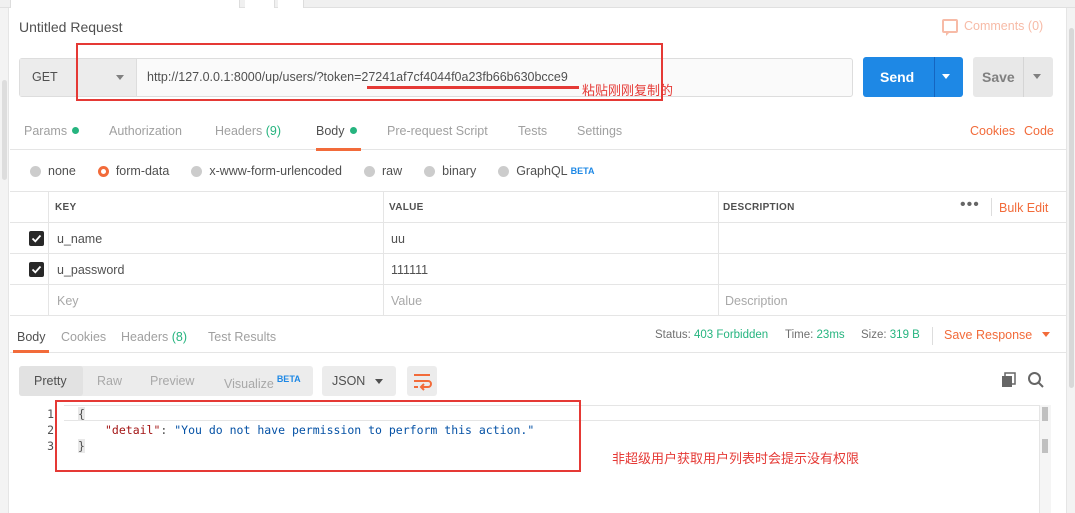 The image size is (1075, 513). I want to click on description-input: Description, so click(756, 301).